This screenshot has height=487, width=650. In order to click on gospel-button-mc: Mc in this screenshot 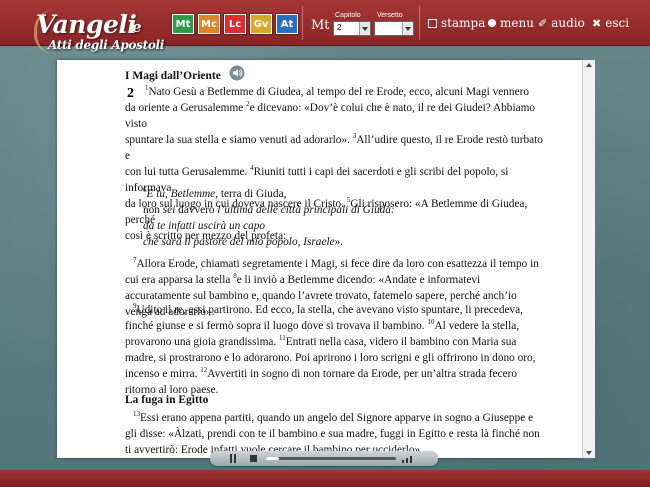, I will do `click(209, 24)`.